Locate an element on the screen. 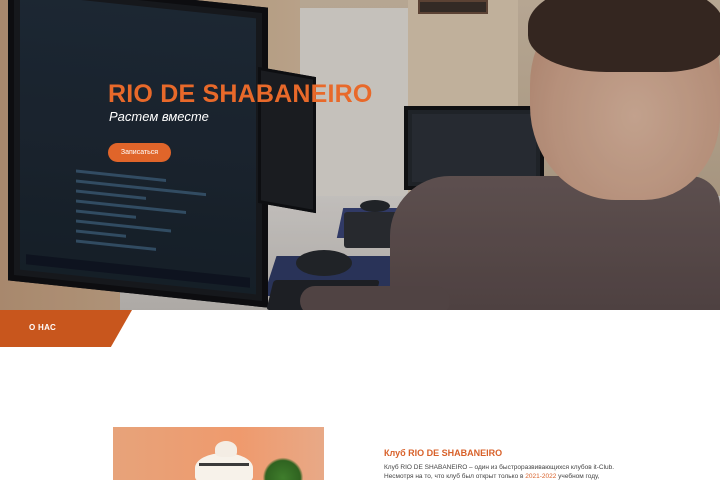 This screenshot has width=720, height=481. about-image-lamp-top is located at coordinates (226, 449).